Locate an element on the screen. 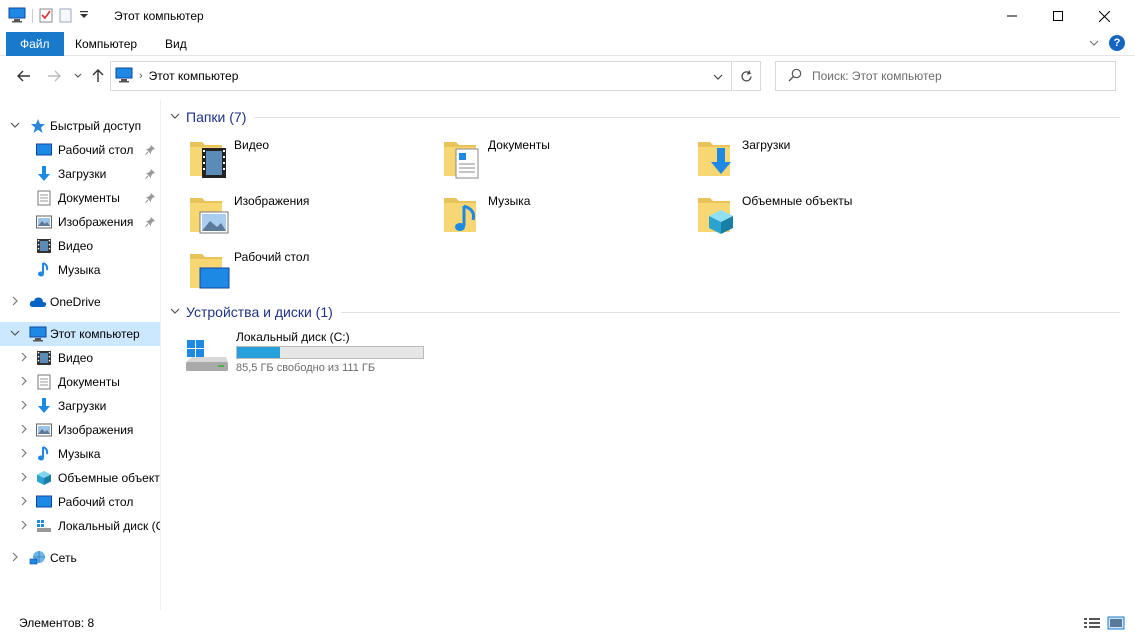  properties-icon is located at coordinates (46, 16).